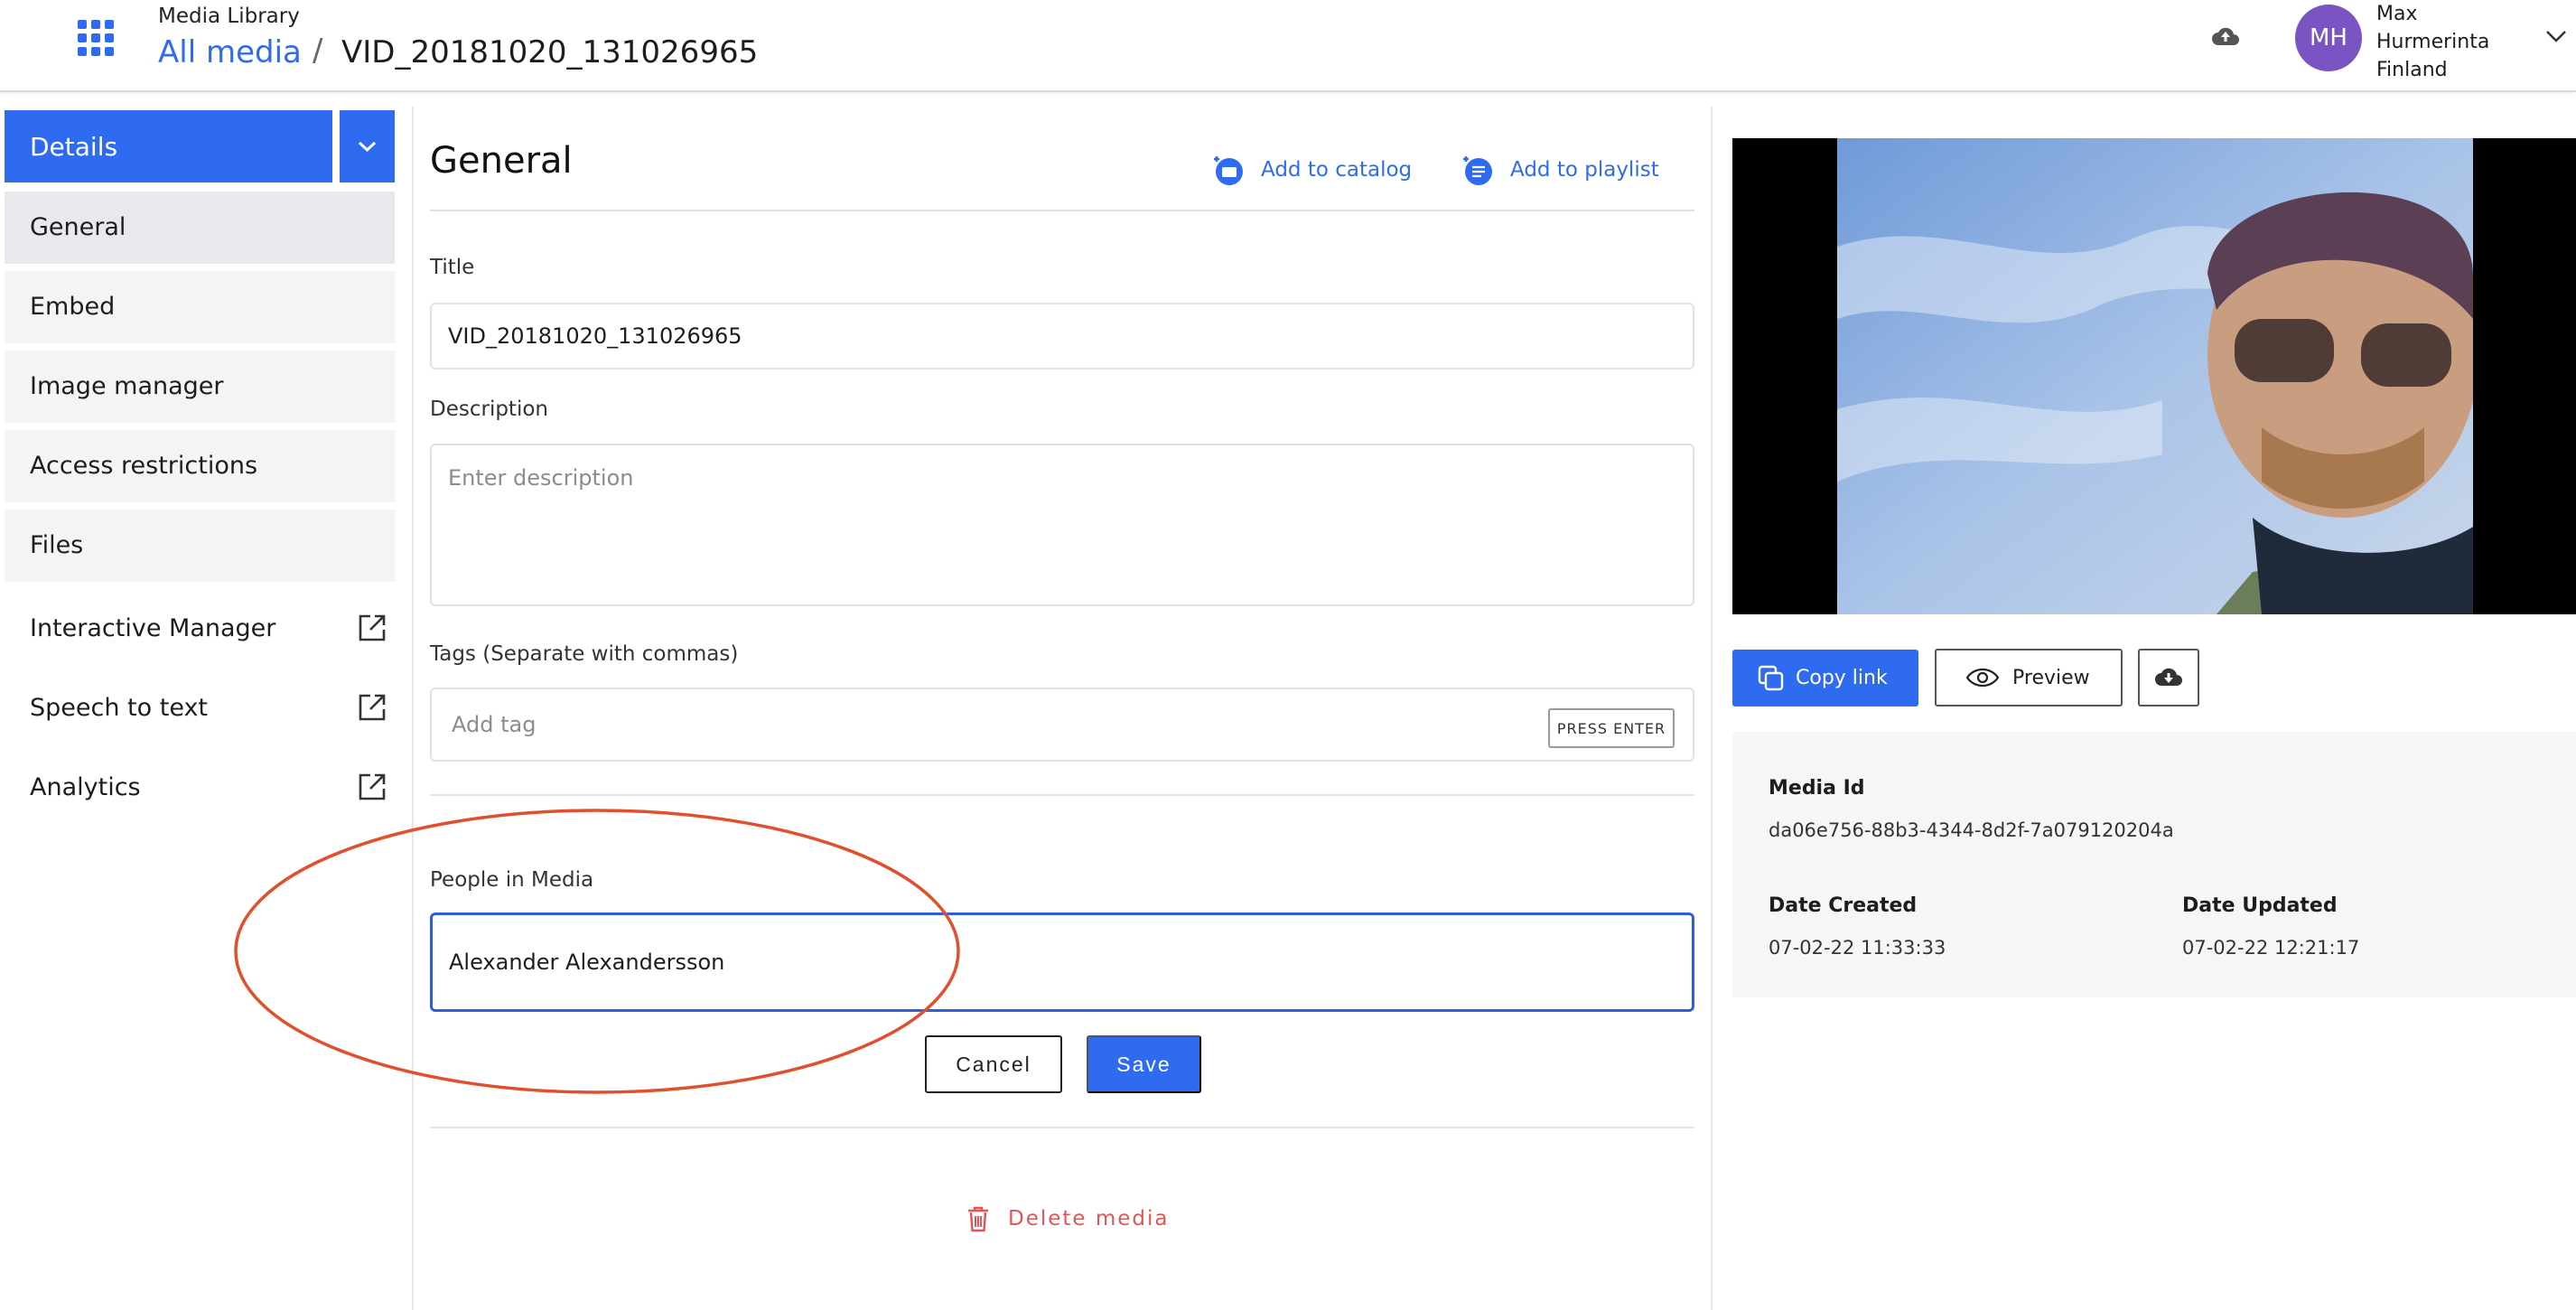 This screenshot has height=1310, width=2576. What do you see at coordinates (501, 161) in the screenshot?
I see `section-heading: General` at bounding box center [501, 161].